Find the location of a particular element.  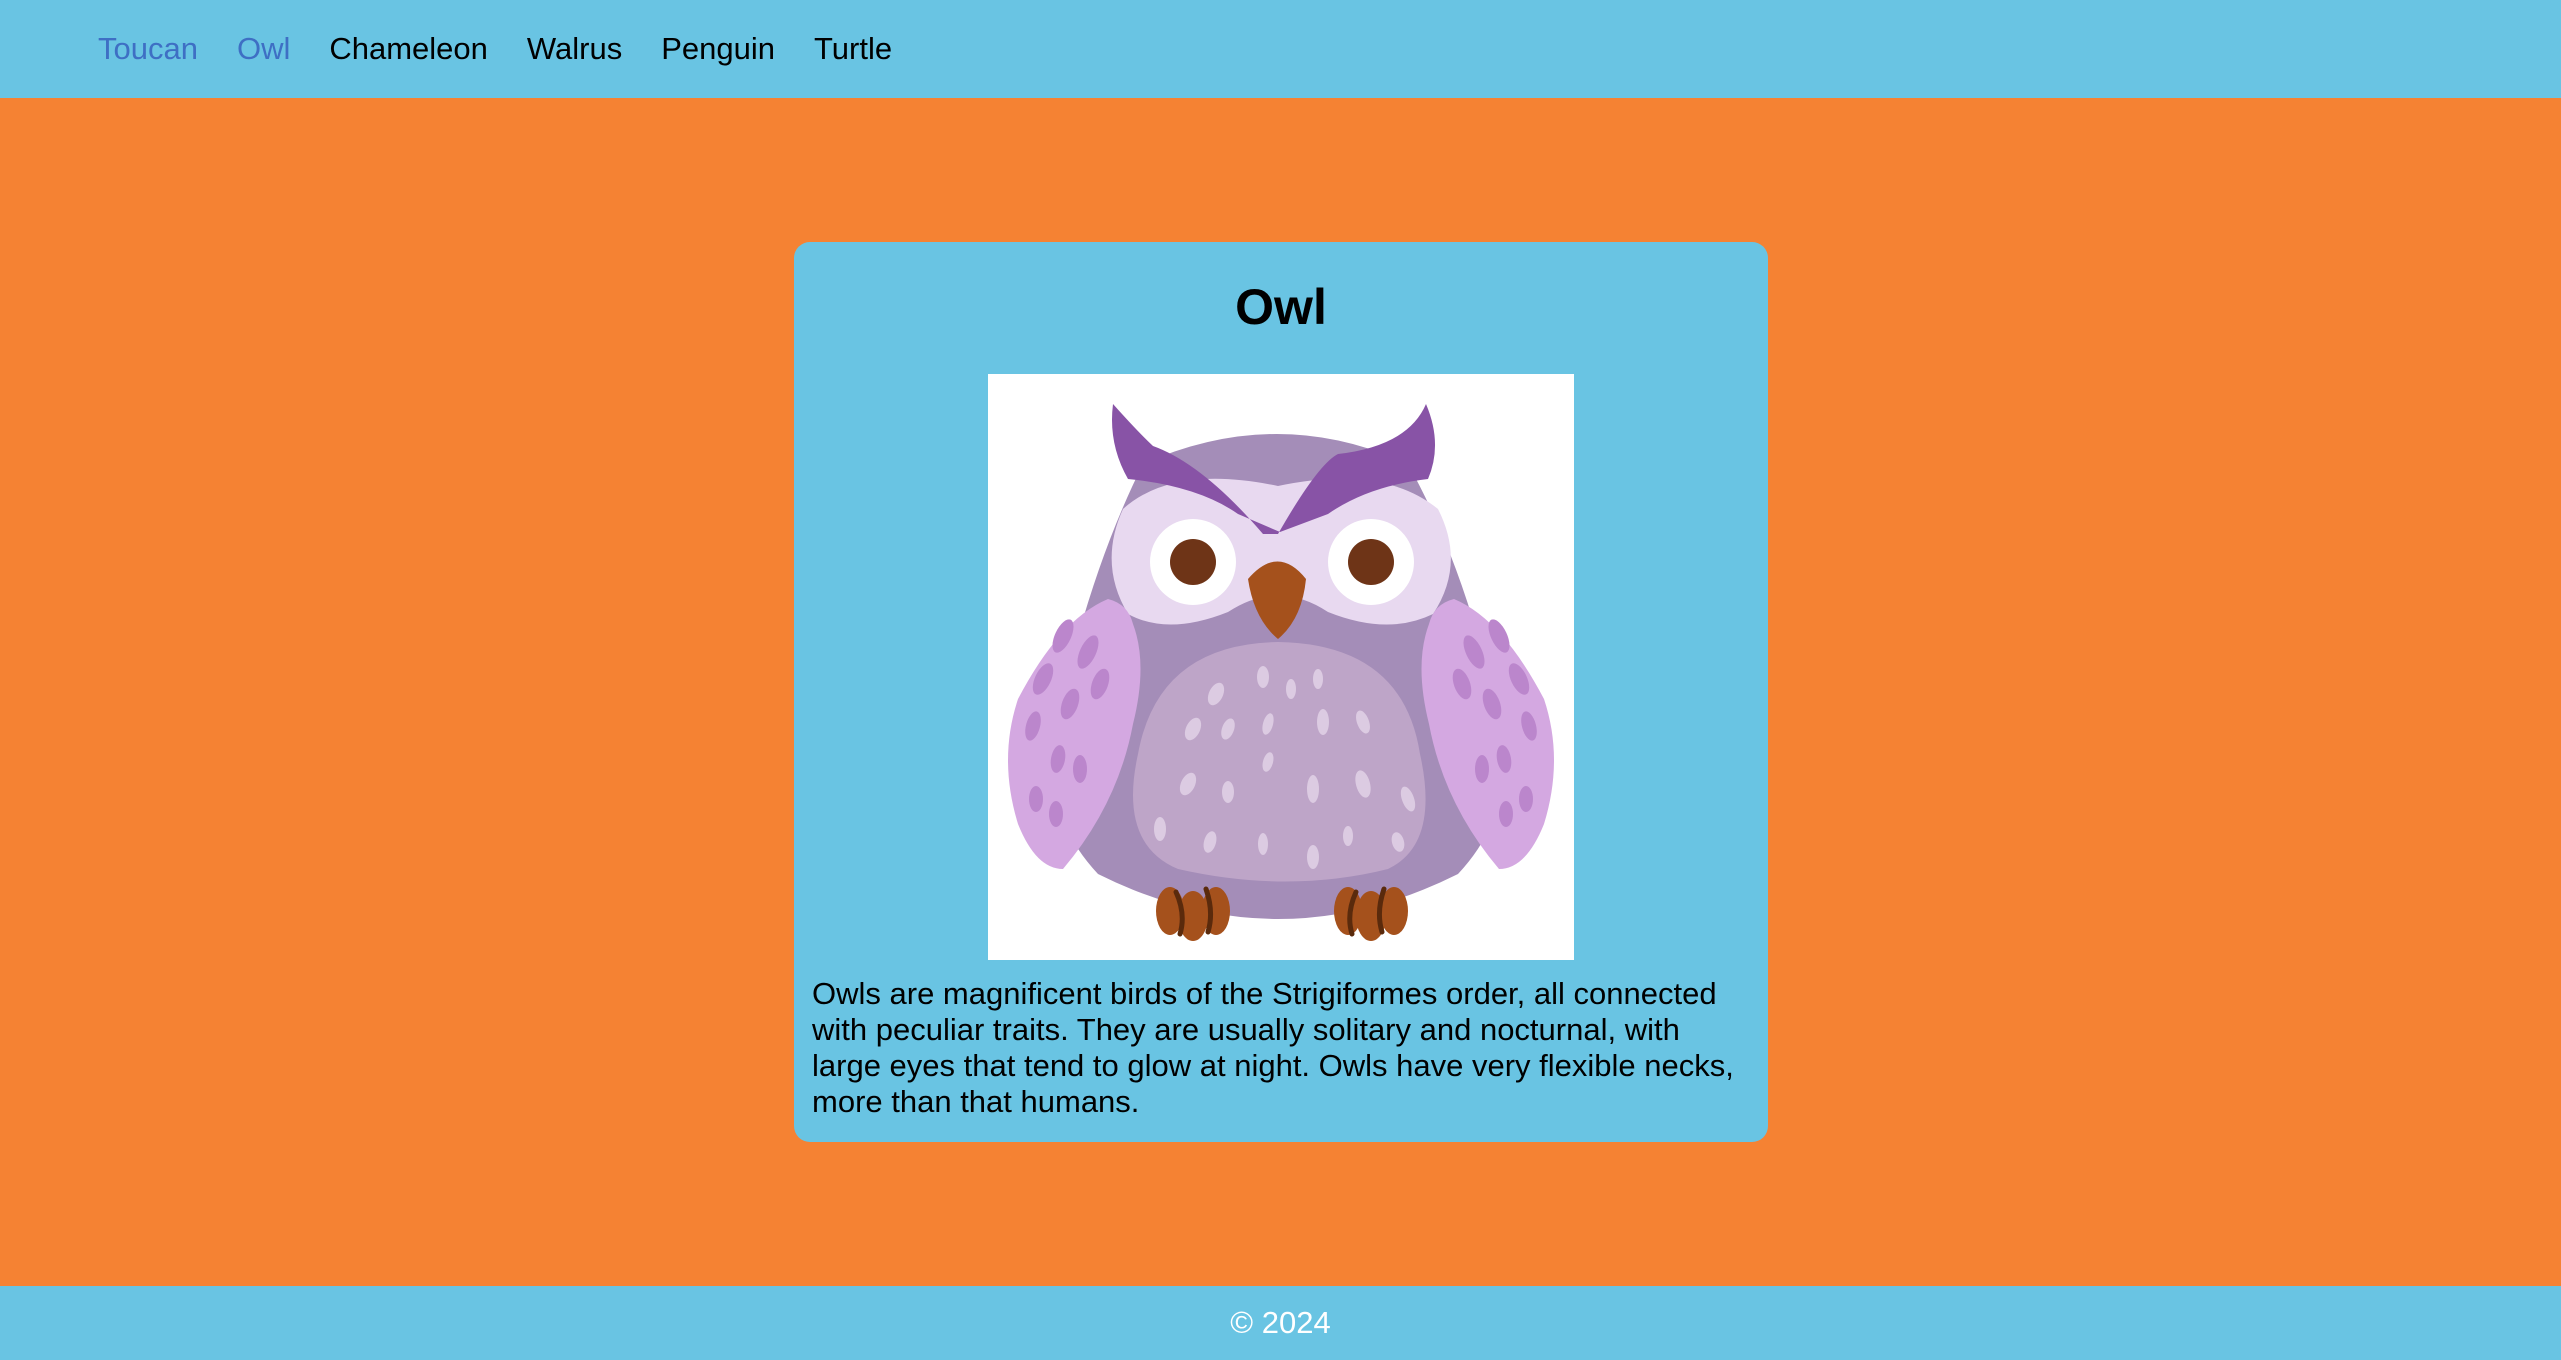

nav-link-owl: Owl is located at coordinates (263, 49).